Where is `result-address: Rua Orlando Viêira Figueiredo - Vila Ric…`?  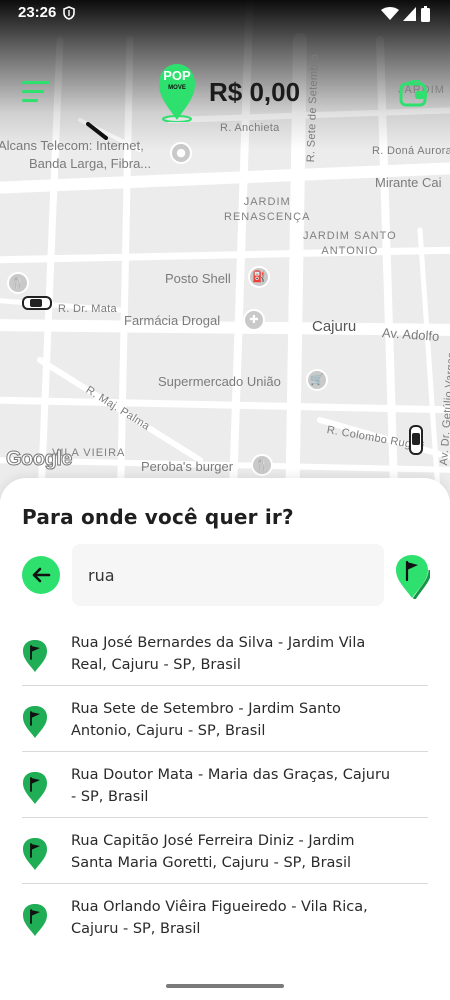 result-address: Rua Orlando Viêira Figueiredo - Vila Ric… is located at coordinates (219, 918).